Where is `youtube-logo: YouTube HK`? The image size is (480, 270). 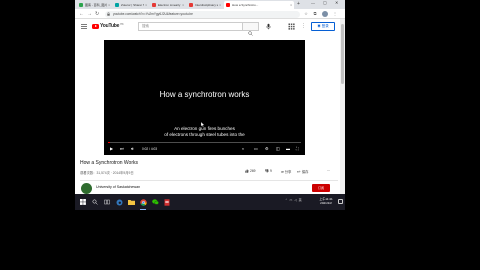 youtube-logo: YouTube HK is located at coordinates (108, 26).